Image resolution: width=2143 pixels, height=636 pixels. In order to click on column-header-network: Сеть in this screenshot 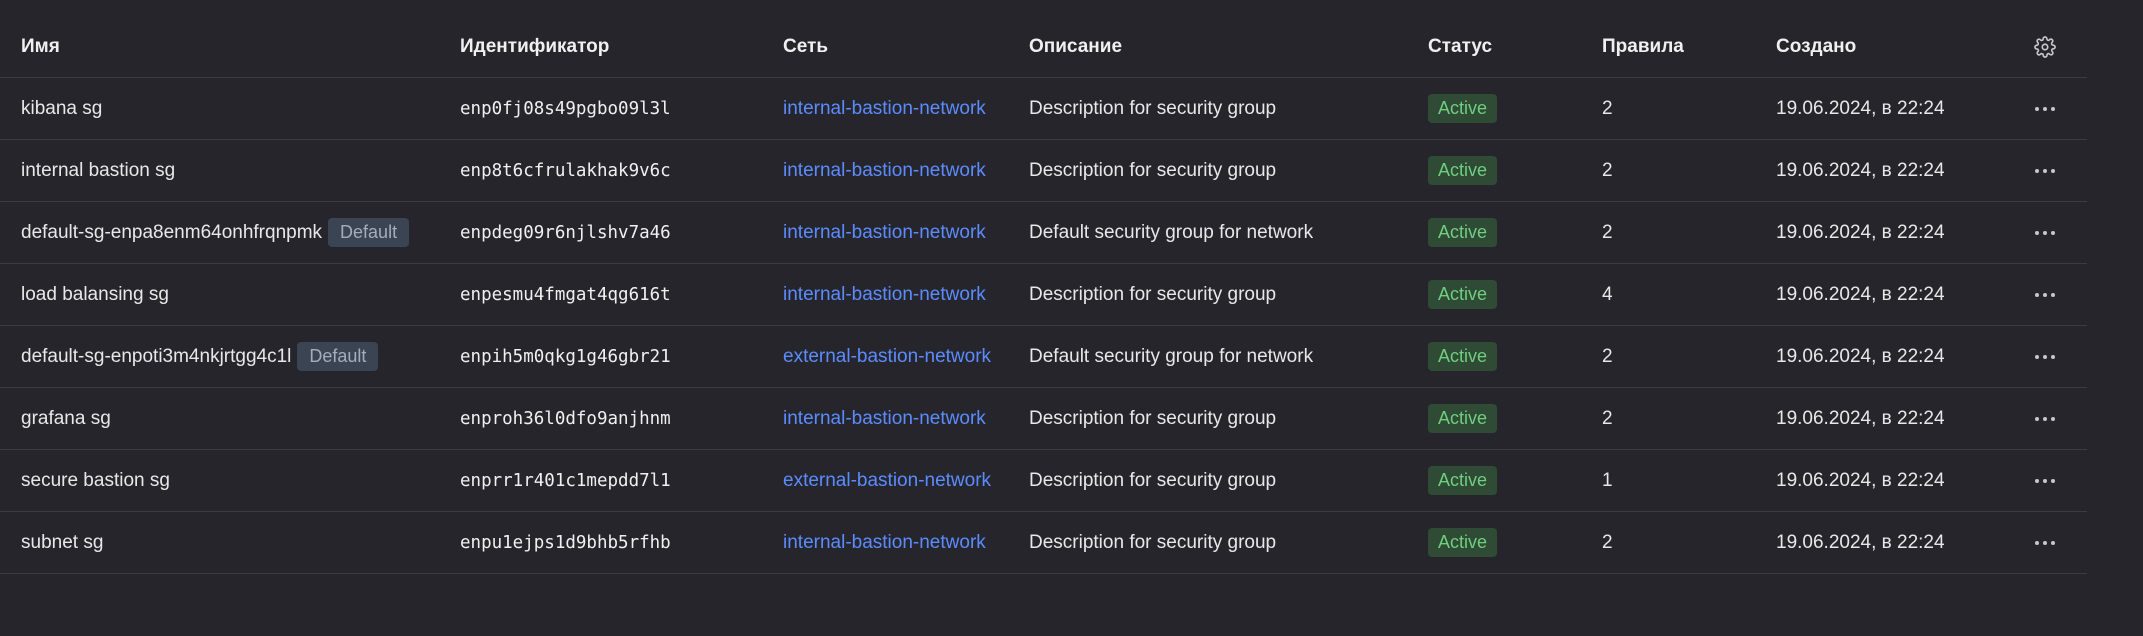, I will do `click(805, 38)`.